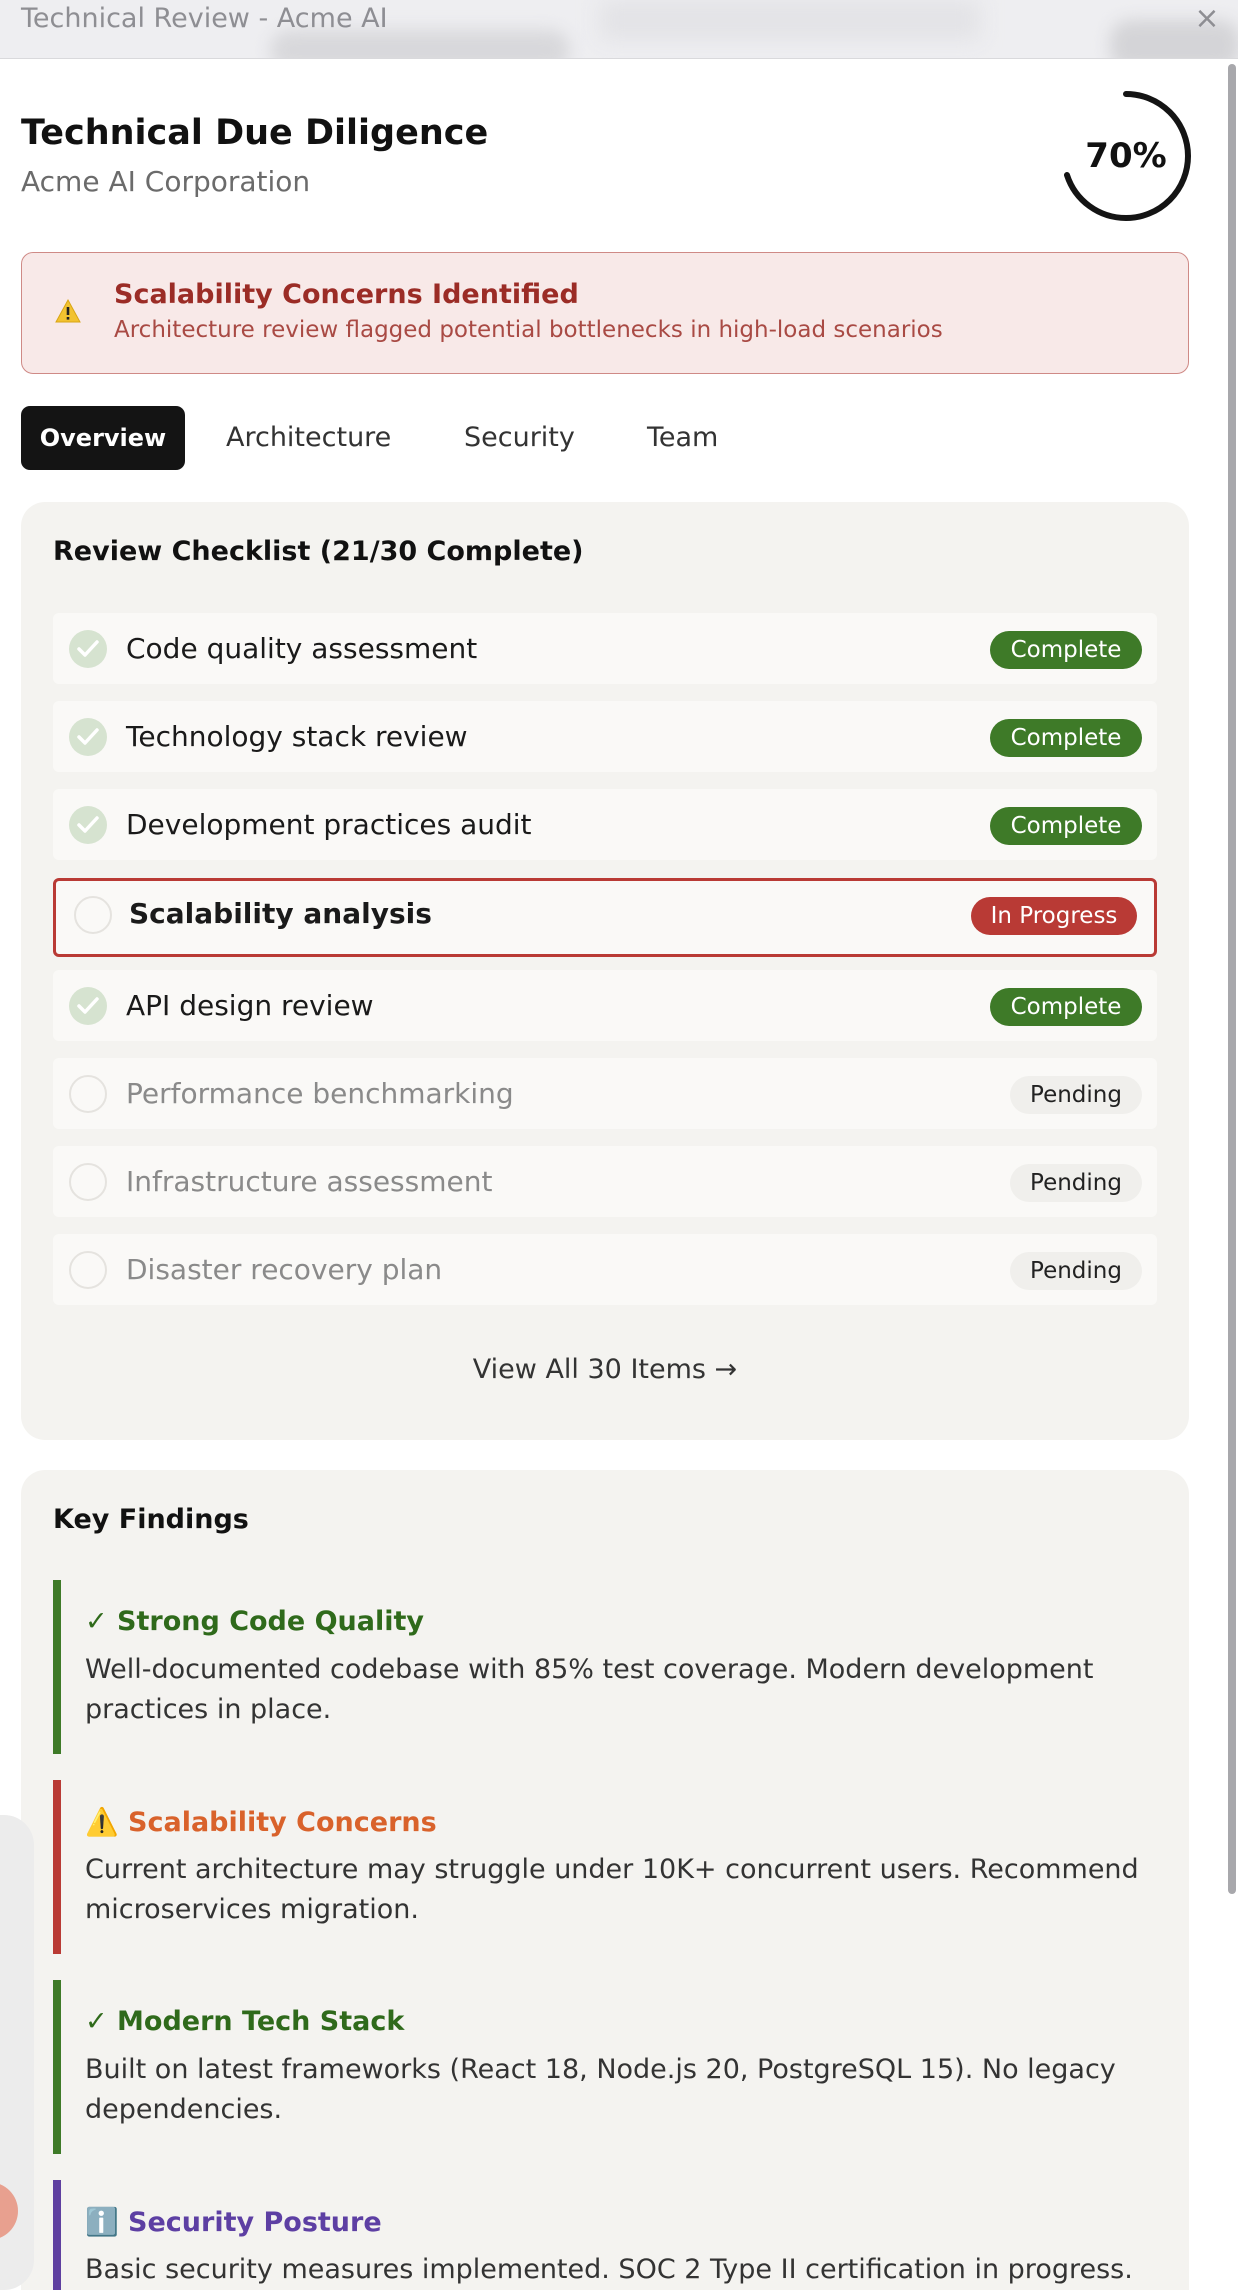  What do you see at coordinates (519, 438) in the screenshot?
I see `tab-security: Security` at bounding box center [519, 438].